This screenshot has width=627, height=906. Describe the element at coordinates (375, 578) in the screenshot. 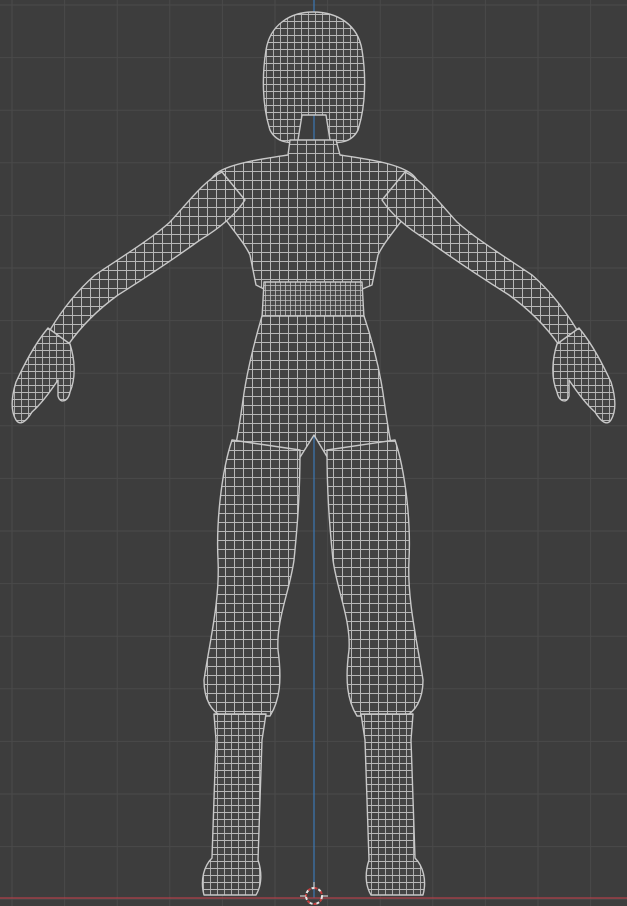

I see `mesh-leg-right` at that location.